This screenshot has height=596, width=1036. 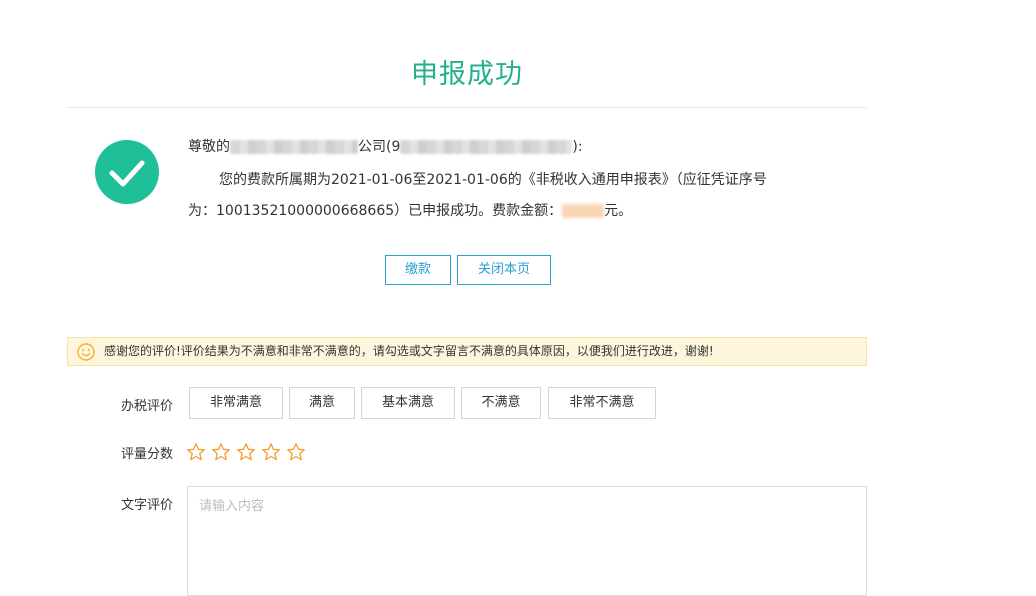 I want to click on message-line-3-suffix: 元。, so click(x=618, y=211).